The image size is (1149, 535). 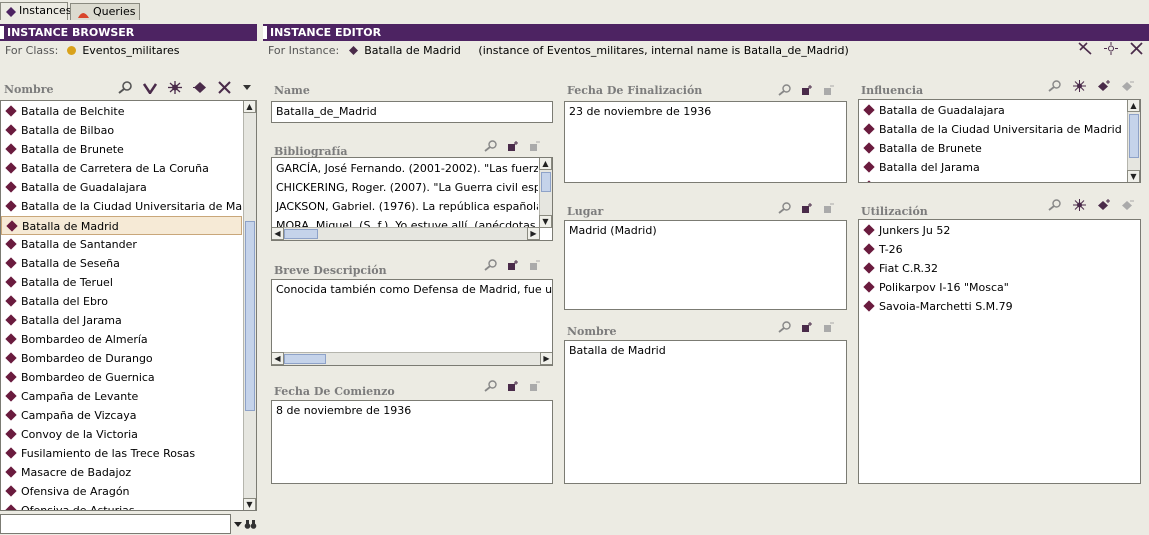 What do you see at coordinates (412, 358) in the screenshot?
I see `breve-hscroll: ◀ ▶` at bounding box center [412, 358].